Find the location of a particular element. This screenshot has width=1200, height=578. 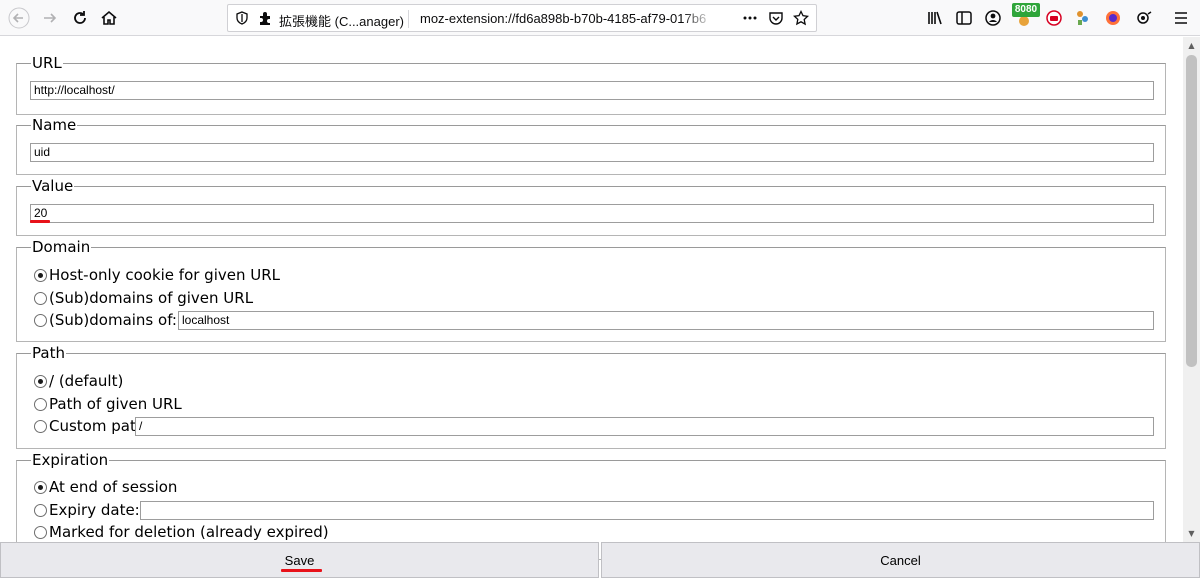

domain-radio-subdomains is located at coordinates (40, 298).